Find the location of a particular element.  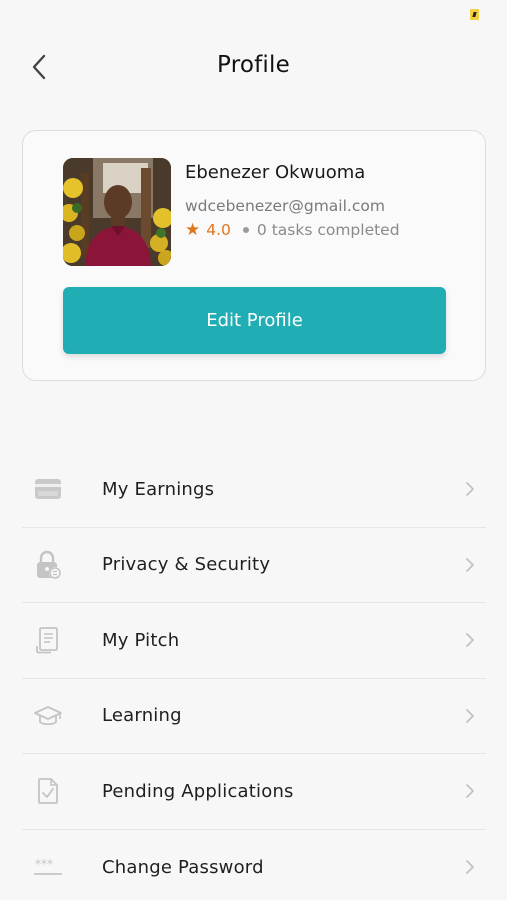

avatar is located at coordinates (117, 212).